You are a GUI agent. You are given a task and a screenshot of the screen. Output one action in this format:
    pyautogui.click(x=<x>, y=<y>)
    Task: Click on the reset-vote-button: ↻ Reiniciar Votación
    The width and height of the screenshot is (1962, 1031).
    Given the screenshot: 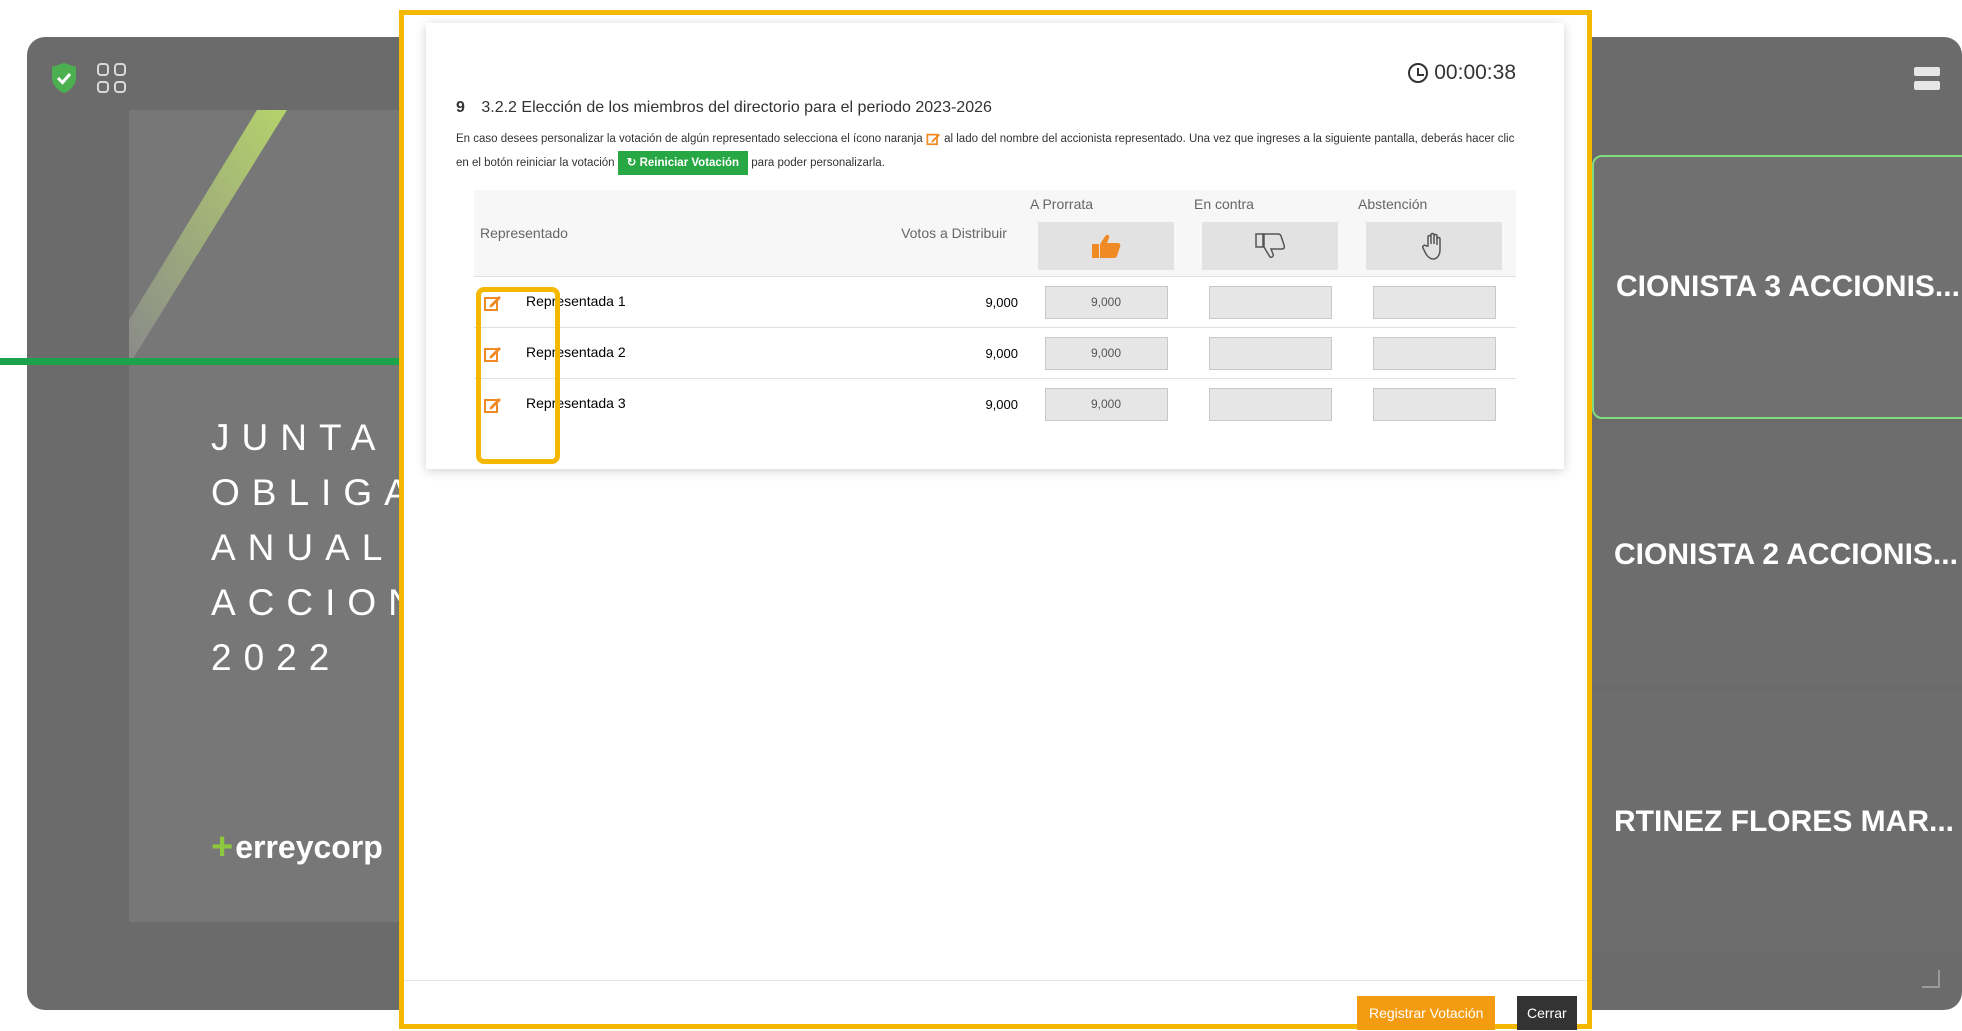 What is the action you would take?
    pyautogui.click(x=683, y=163)
    